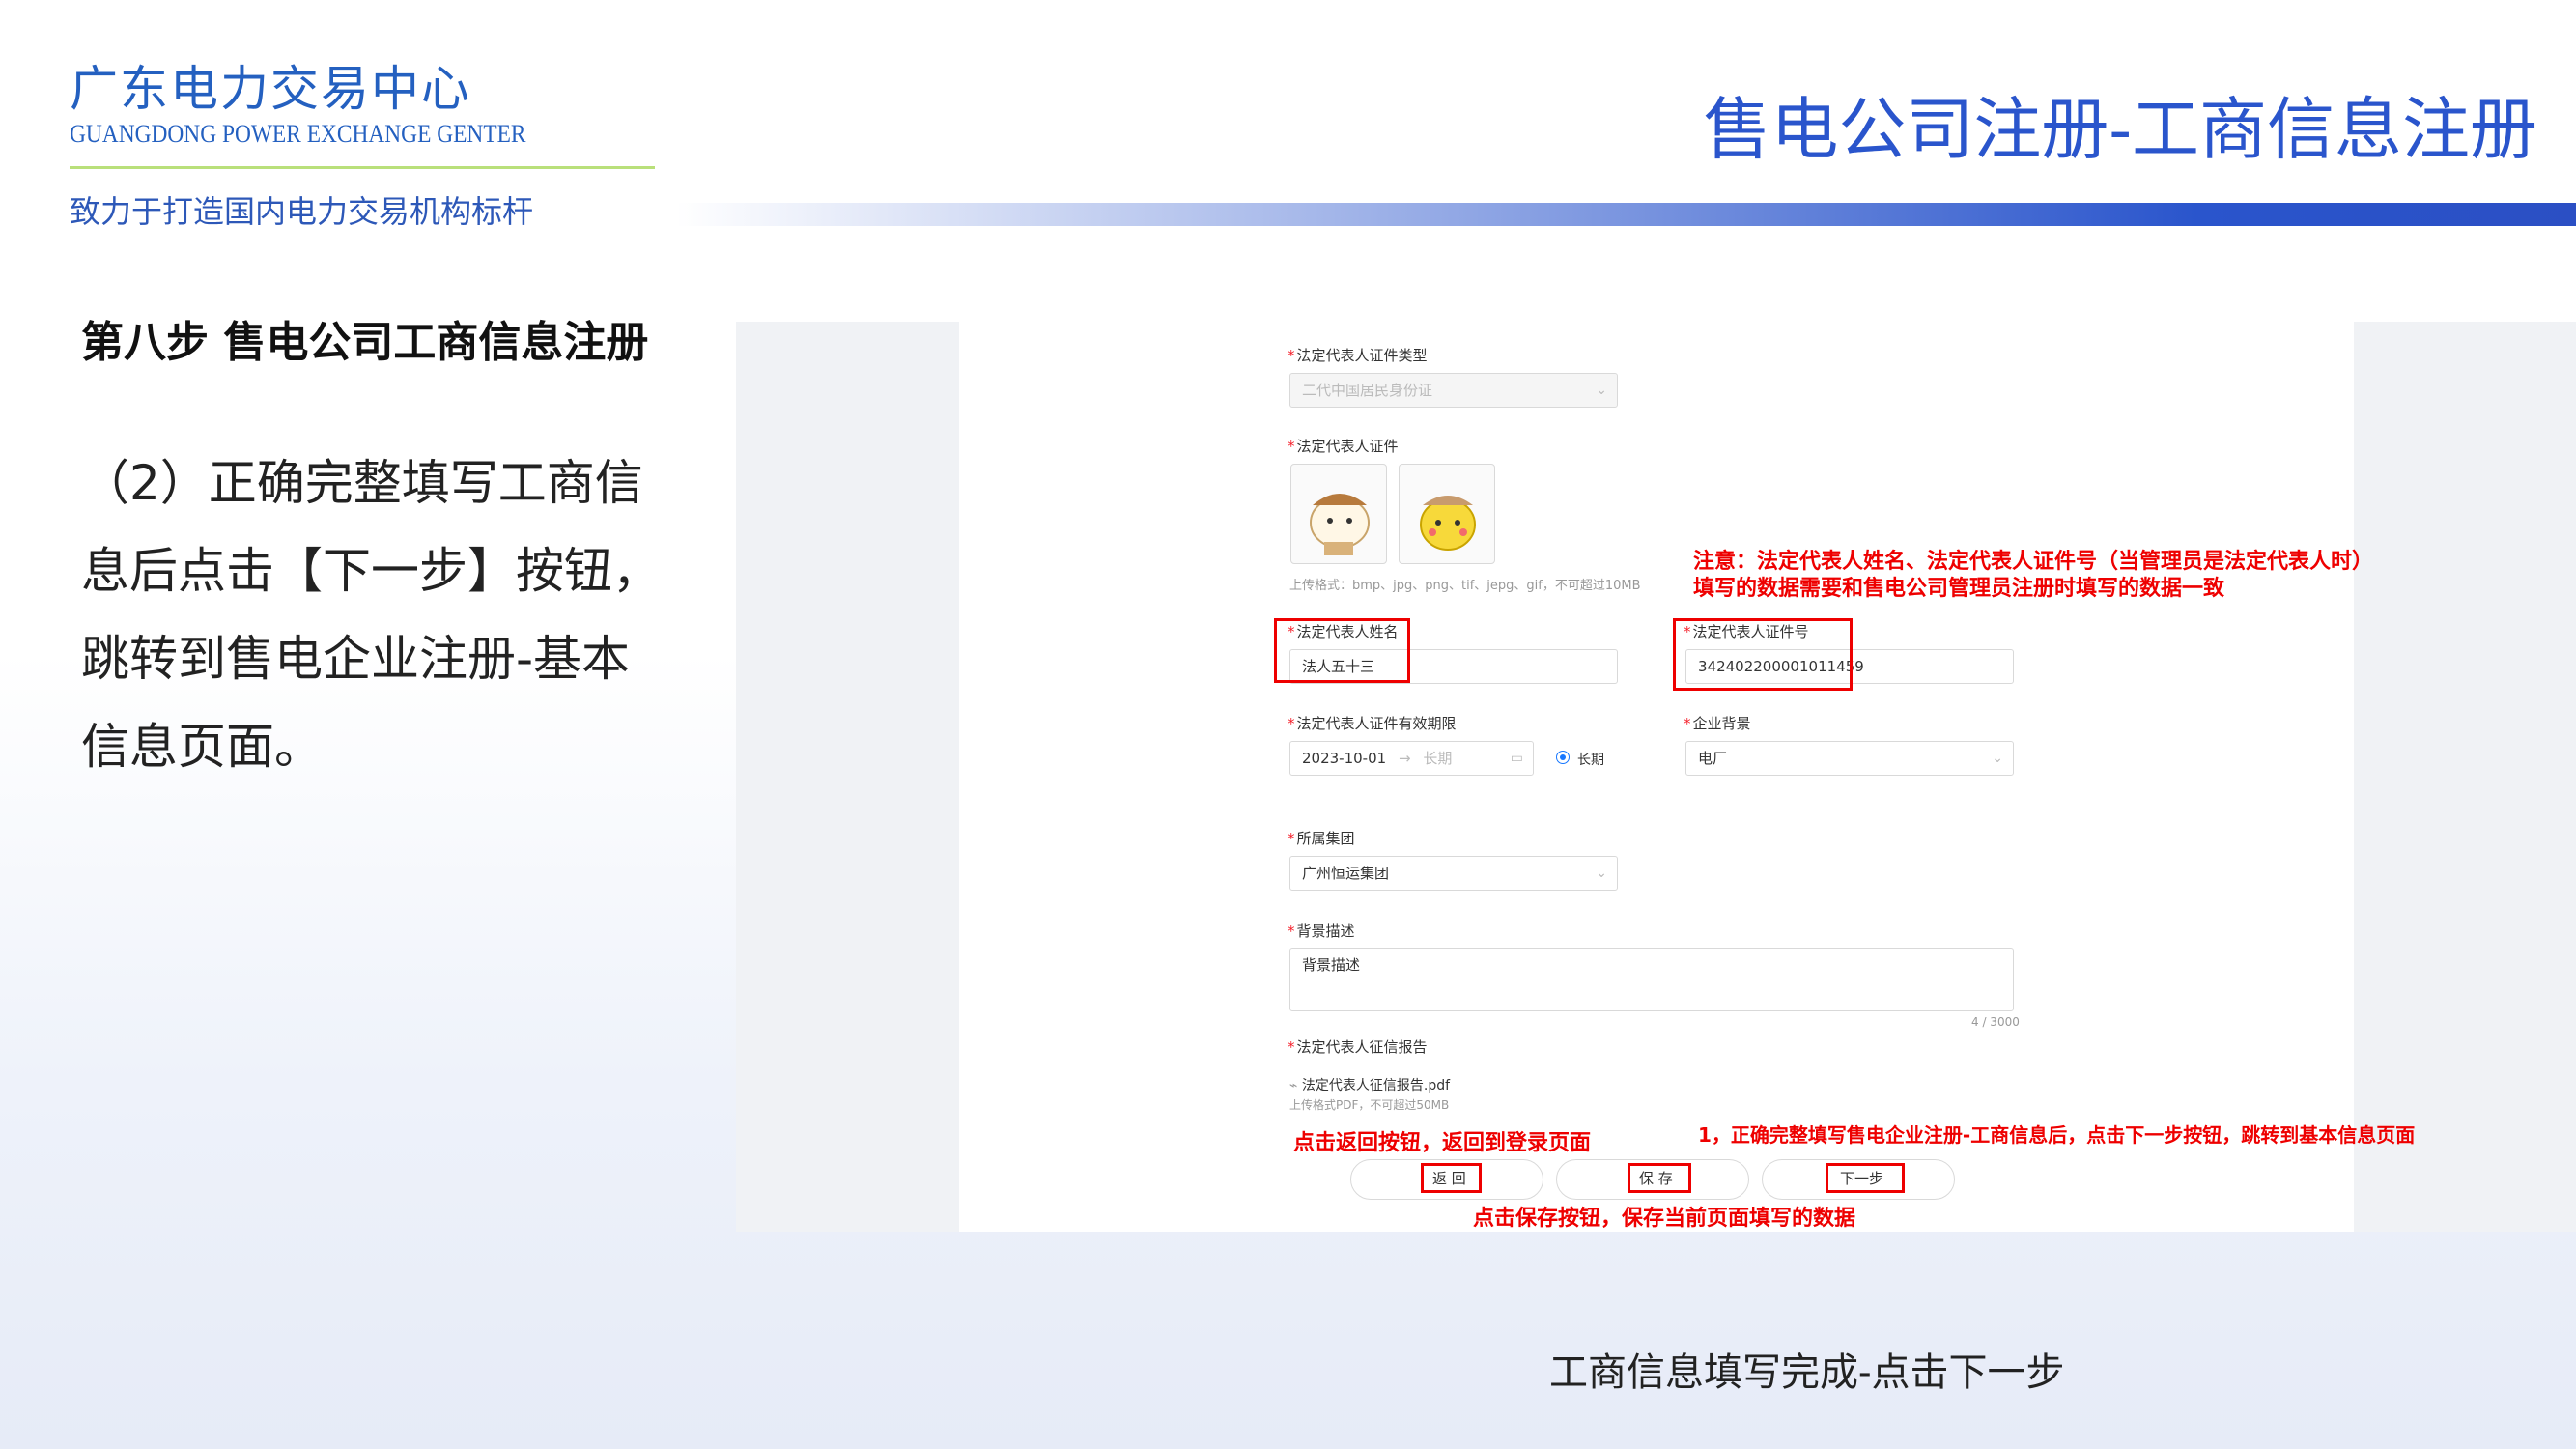  I want to click on credit-hint: 上传格式PDF，不可超过50MB, so click(1369, 1105).